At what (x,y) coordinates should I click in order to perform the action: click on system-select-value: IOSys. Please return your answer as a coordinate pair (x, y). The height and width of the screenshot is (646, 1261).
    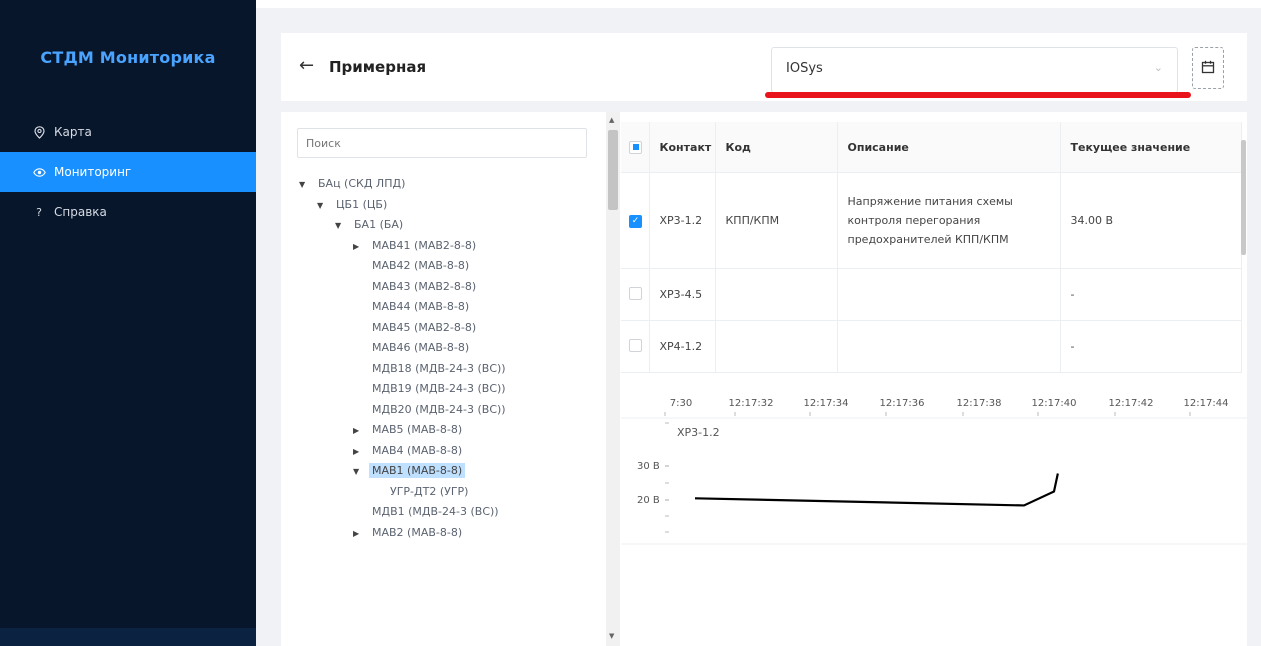
    Looking at the image, I should click on (804, 68).